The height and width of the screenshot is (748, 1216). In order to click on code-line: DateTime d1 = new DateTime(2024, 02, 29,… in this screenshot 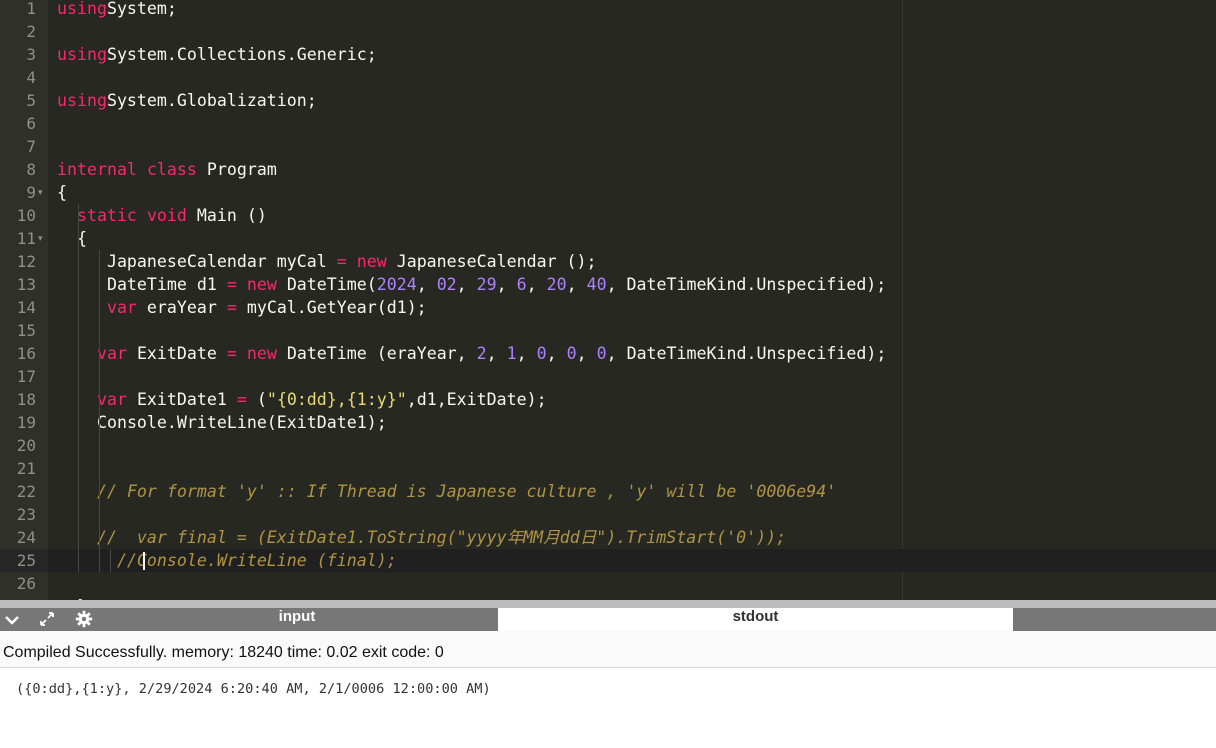, I will do `click(471, 284)`.